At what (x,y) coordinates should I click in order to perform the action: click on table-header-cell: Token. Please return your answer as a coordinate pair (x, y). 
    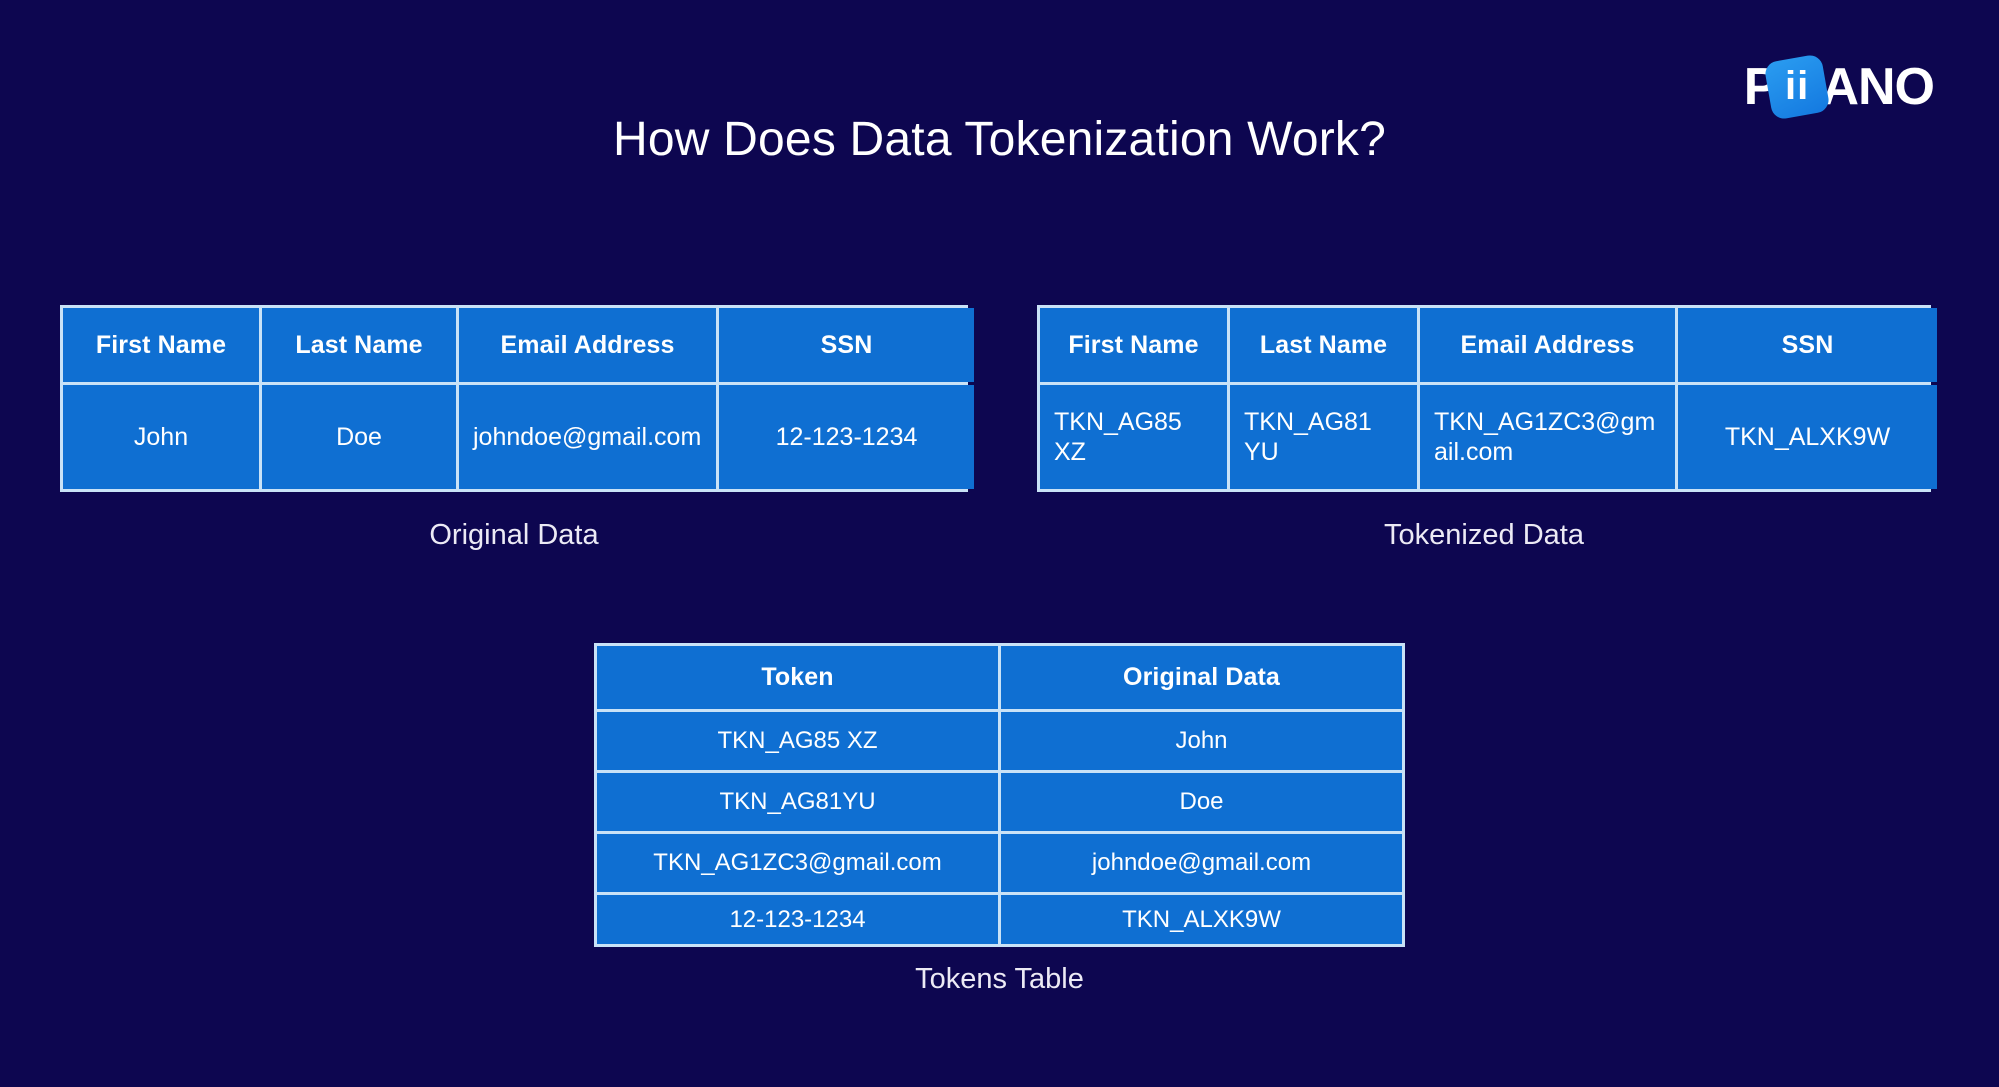
    Looking at the image, I should click on (797, 677).